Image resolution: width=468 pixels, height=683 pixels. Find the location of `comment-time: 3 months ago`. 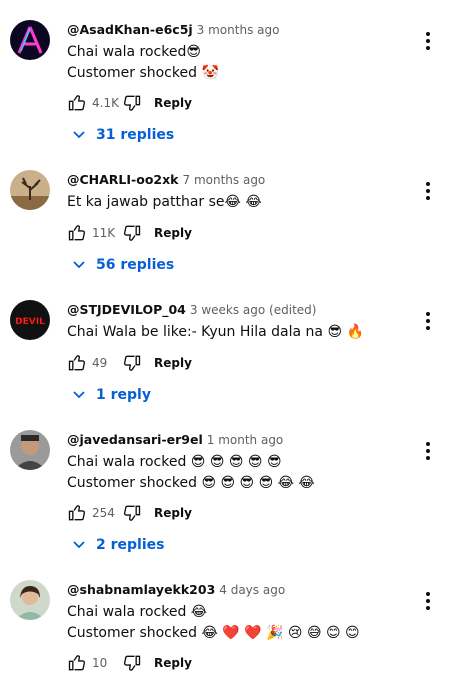

comment-time: 3 months ago is located at coordinates (238, 30).